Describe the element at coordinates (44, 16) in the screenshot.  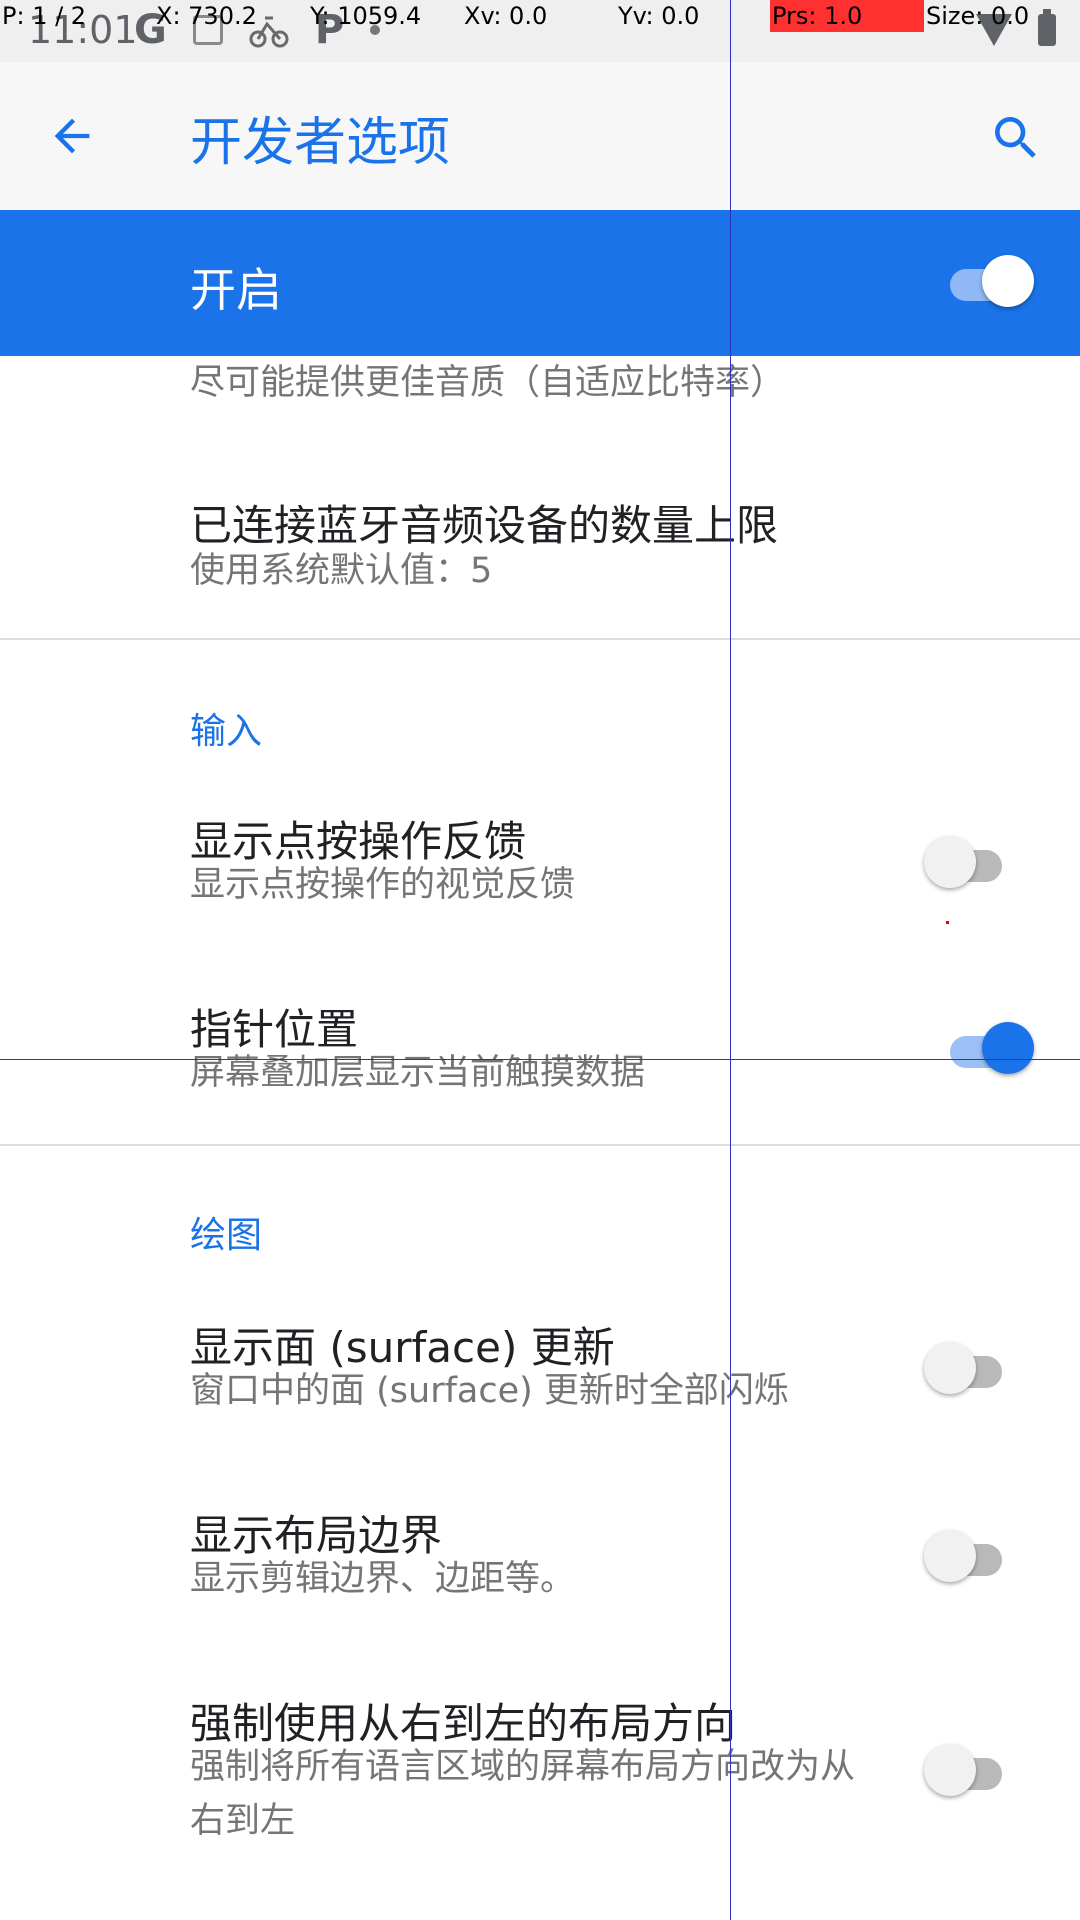
I see `pointer-count: P: 1 / 2` at that location.